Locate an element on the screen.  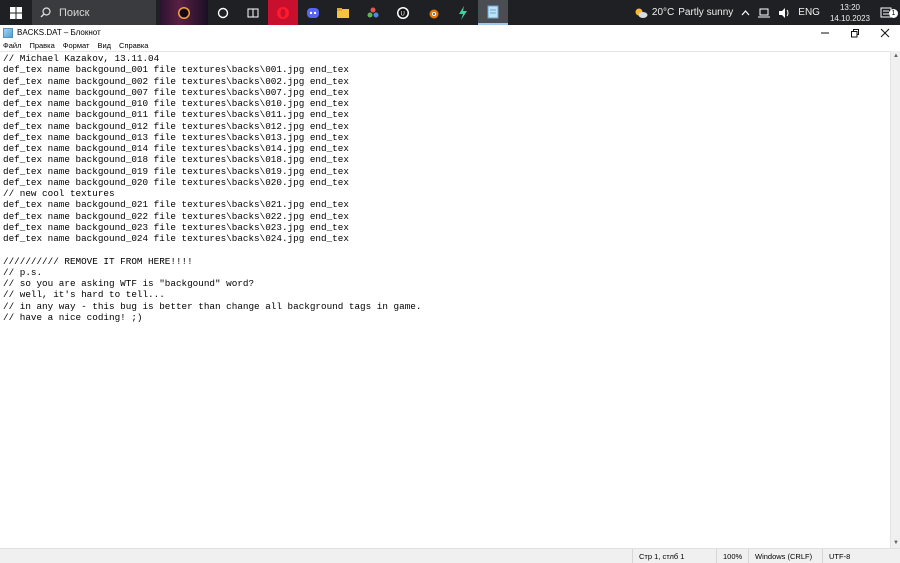
blender-icon is located at coordinates (433, 12).